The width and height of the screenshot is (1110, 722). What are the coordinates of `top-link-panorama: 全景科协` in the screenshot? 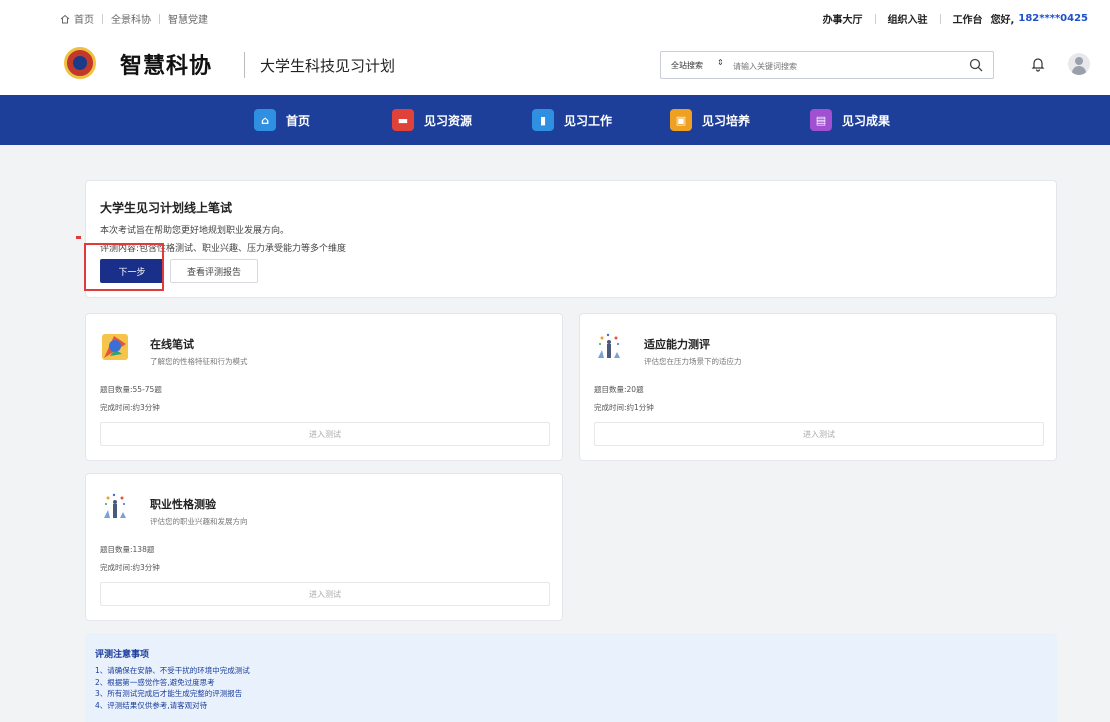 It's located at (131, 18).